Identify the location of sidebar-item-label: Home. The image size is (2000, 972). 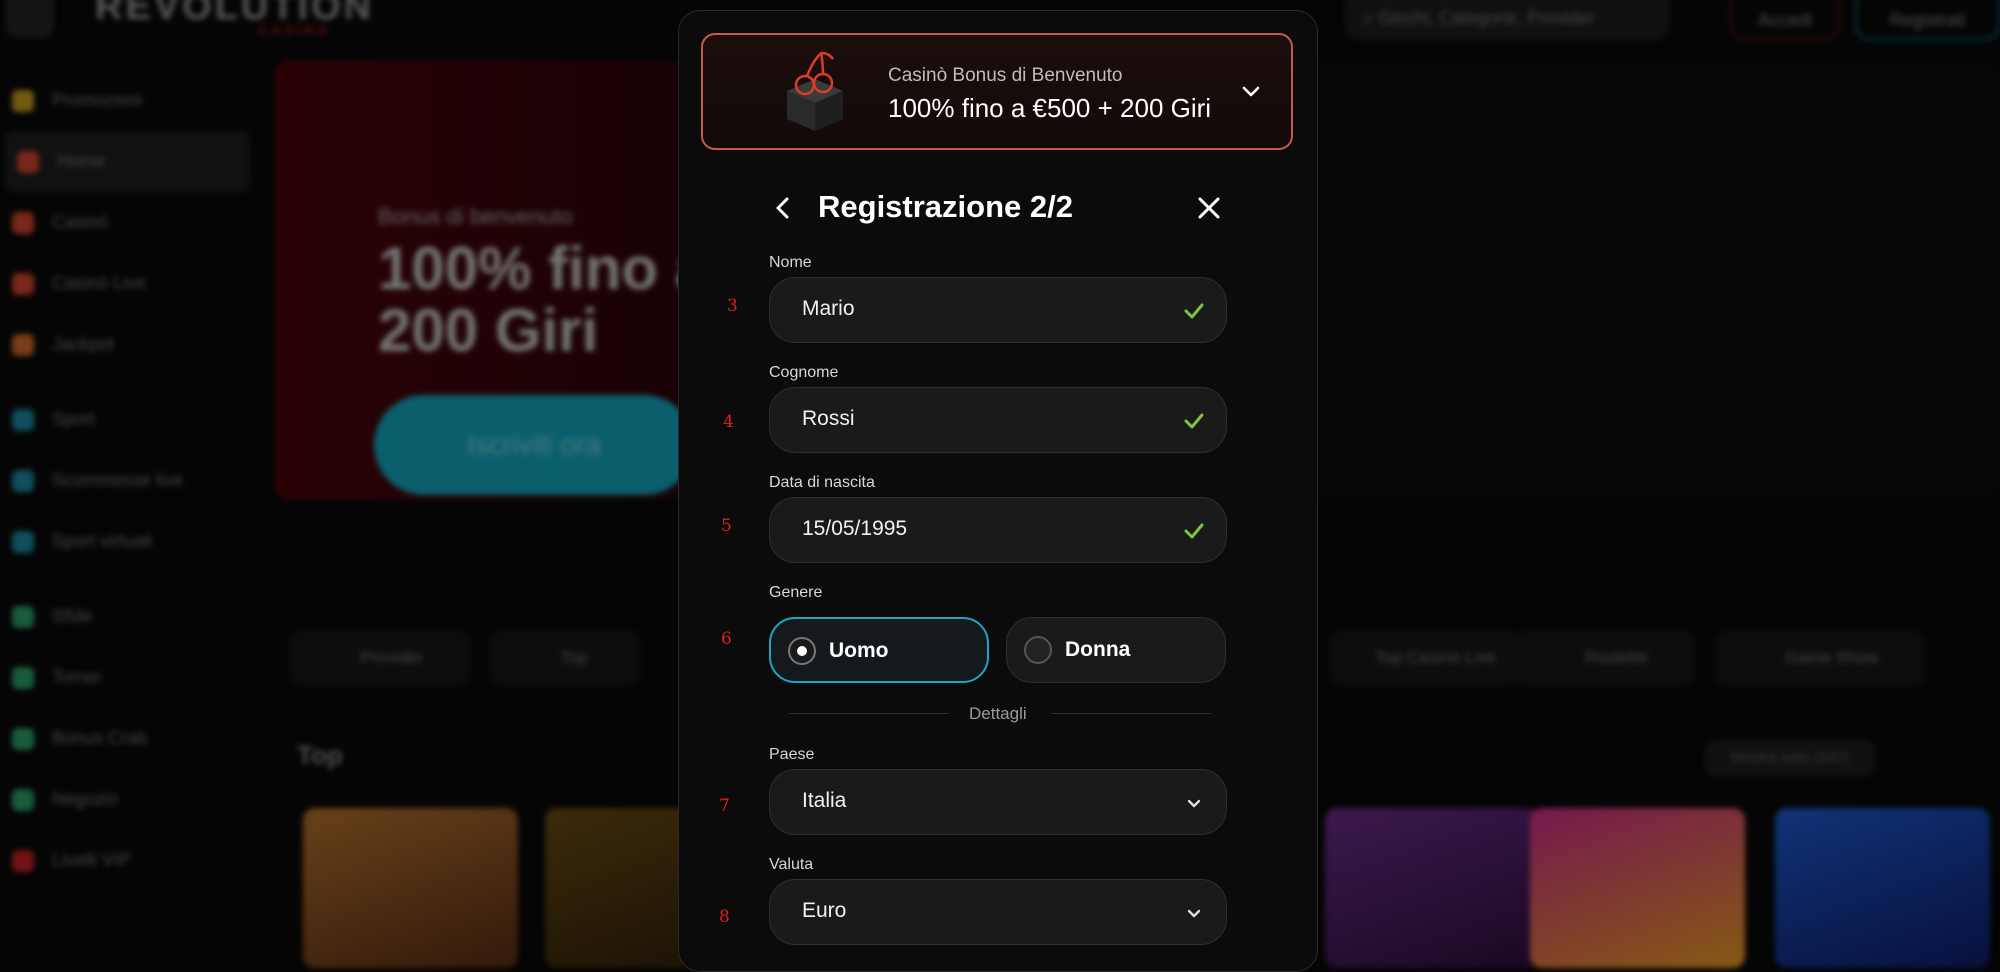
(81, 161).